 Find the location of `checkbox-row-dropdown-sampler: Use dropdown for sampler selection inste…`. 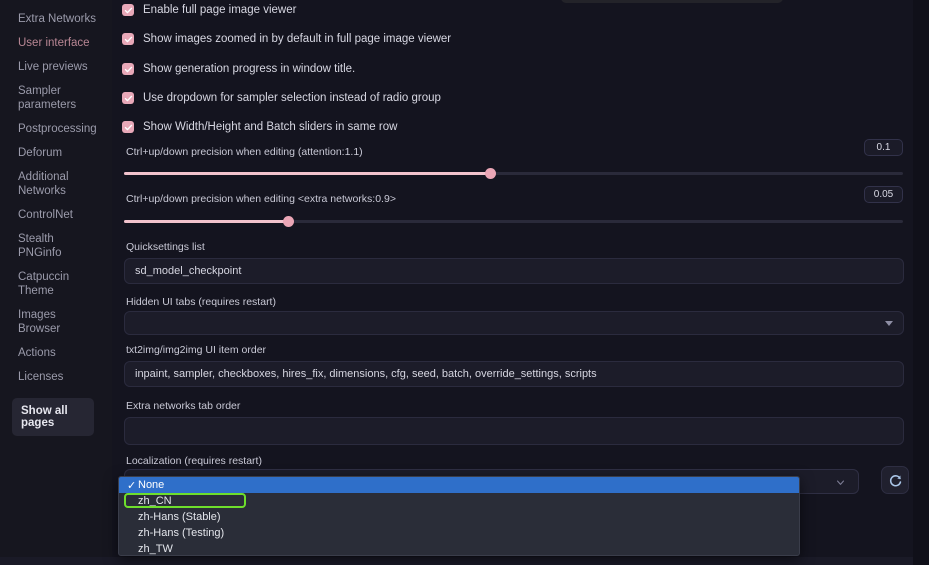

checkbox-row-dropdown-sampler: Use dropdown for sampler selection inste… is located at coordinates (281, 98).